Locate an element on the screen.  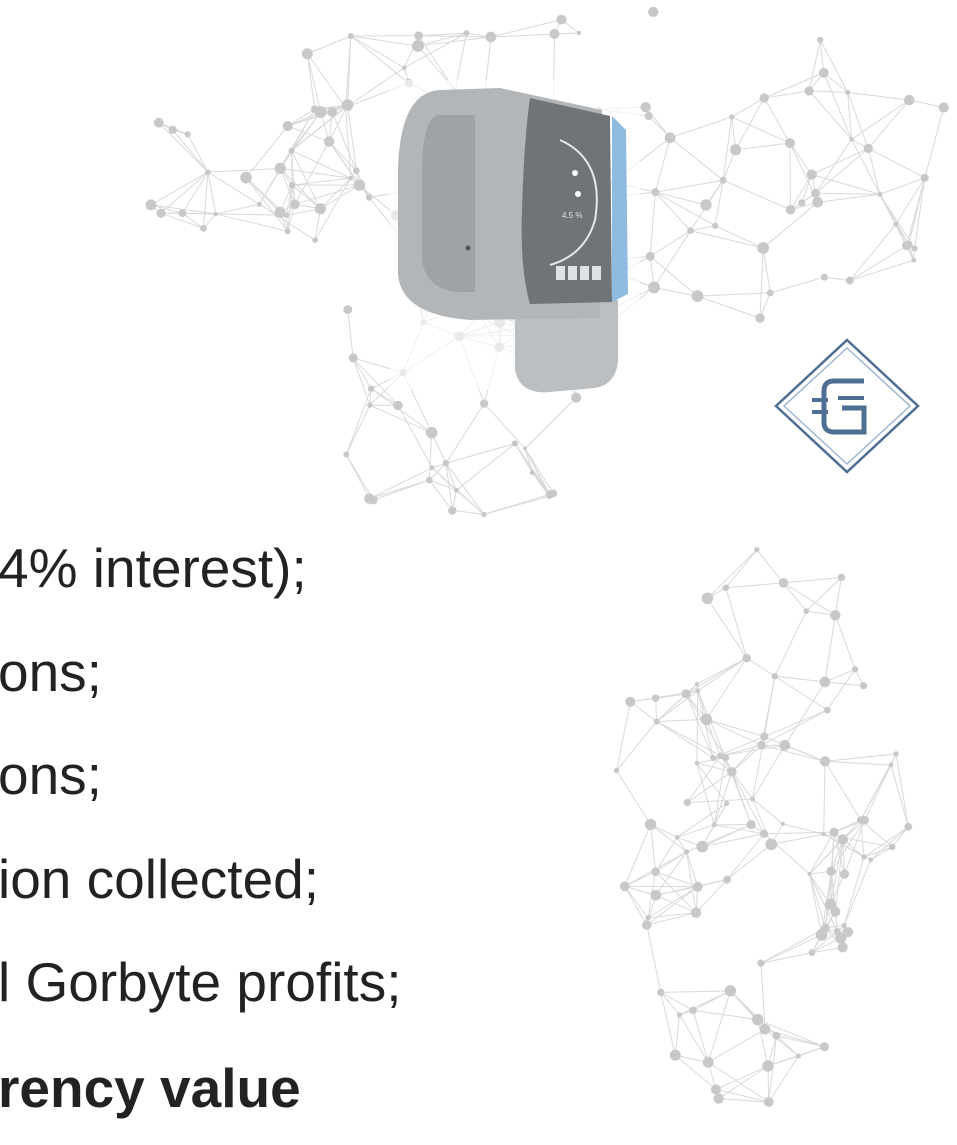
text-line-6: rency value is located at coordinates (150, 1088).